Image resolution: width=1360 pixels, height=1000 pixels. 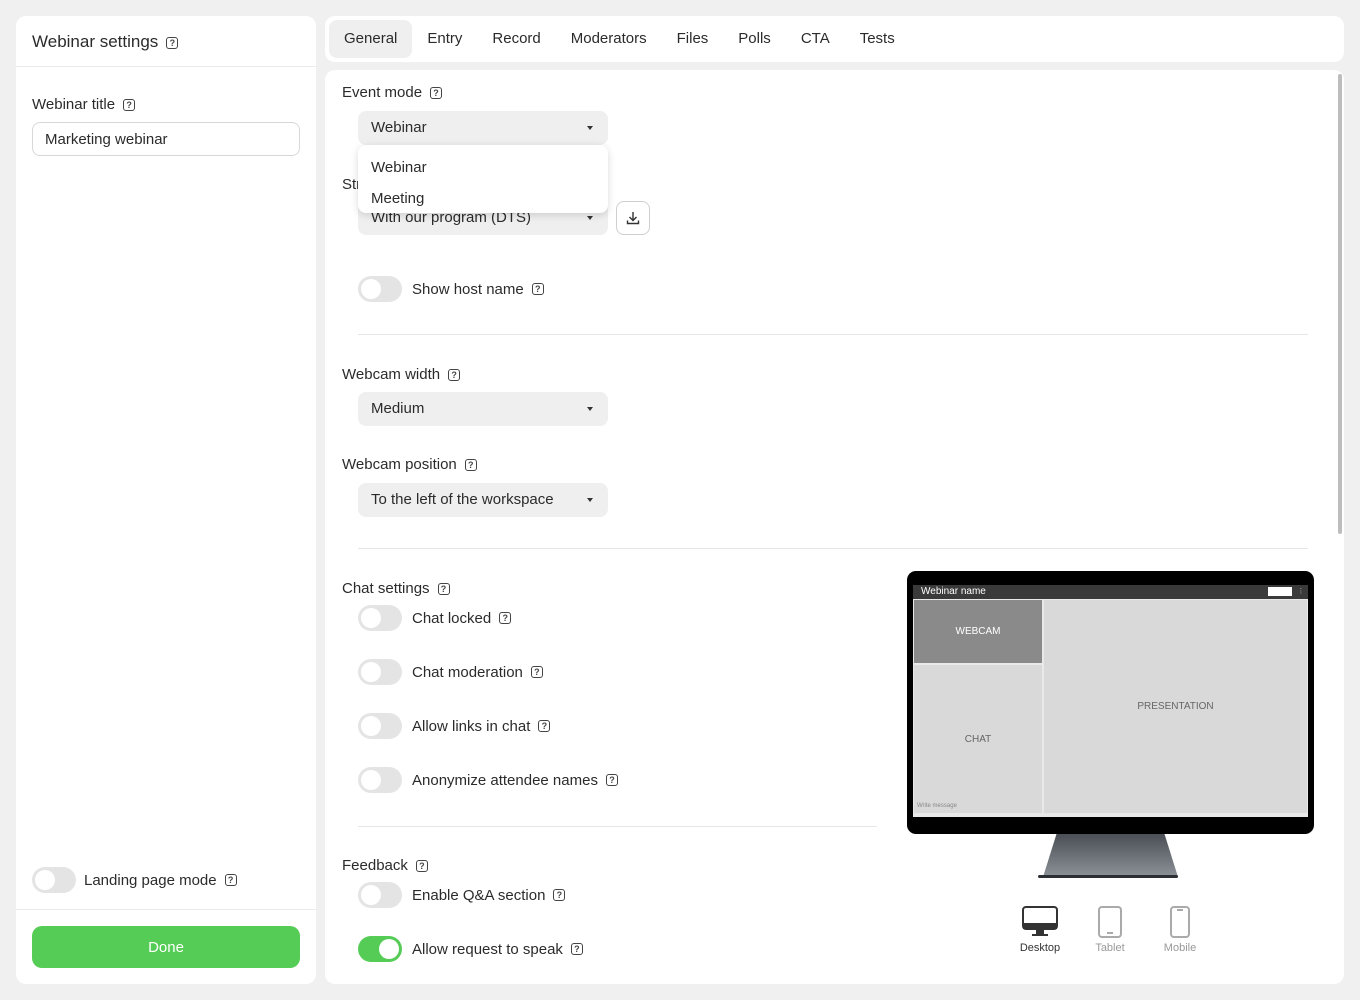 I want to click on request-speak-row: Allow request to speak?, so click(x=470, y=949).